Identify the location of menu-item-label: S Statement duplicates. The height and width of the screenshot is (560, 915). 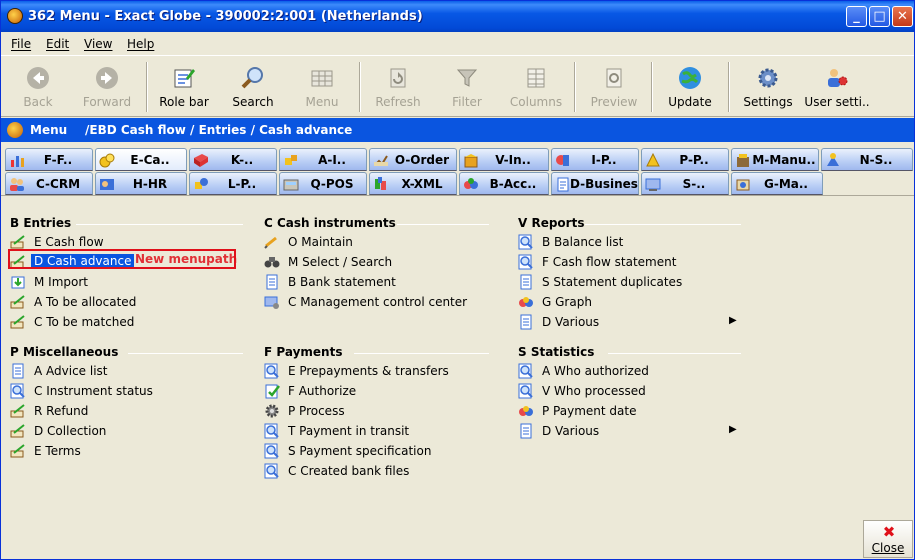
(612, 282).